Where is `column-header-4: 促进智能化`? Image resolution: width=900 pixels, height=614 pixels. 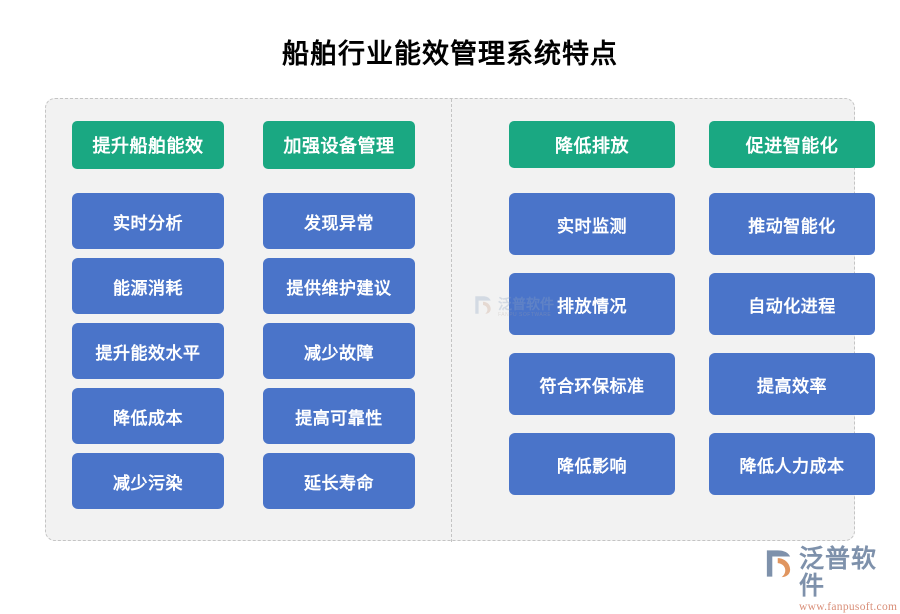
column-header-4: 促进智能化 is located at coordinates (792, 144).